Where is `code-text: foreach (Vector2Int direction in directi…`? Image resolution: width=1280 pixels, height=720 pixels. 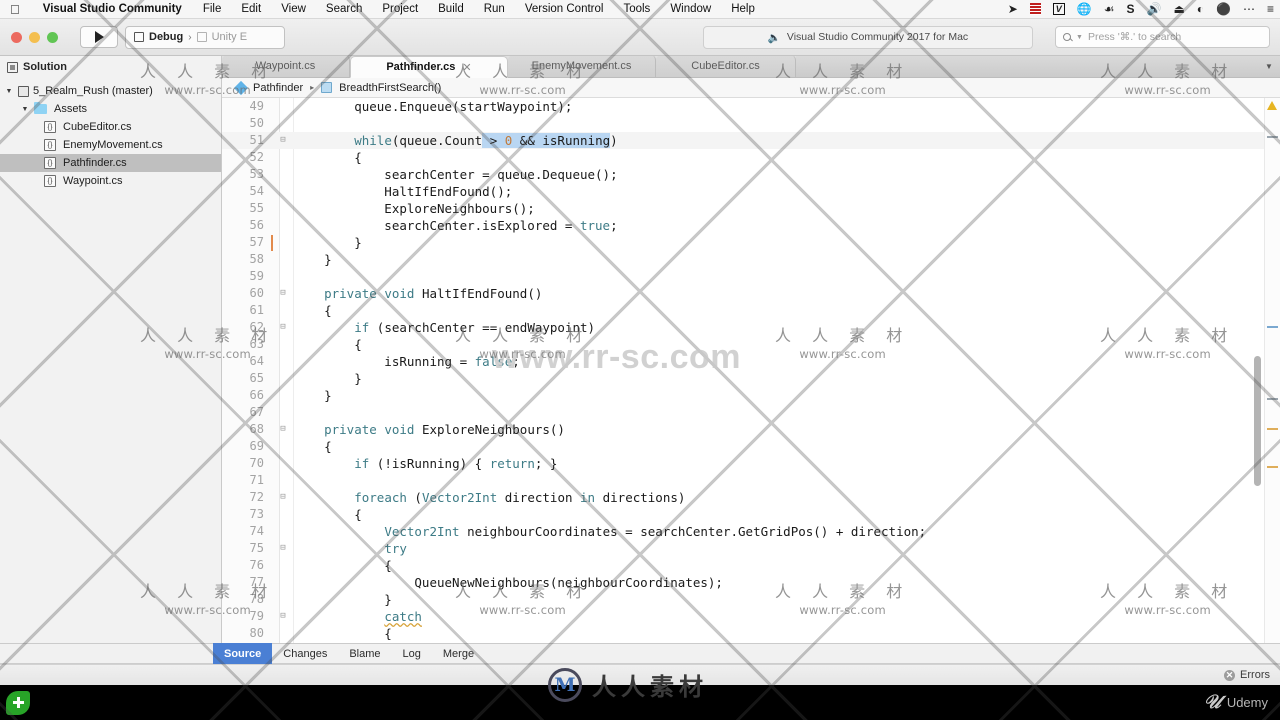 code-text: foreach (Vector2Int direction in directi… is located at coordinates (787, 497).